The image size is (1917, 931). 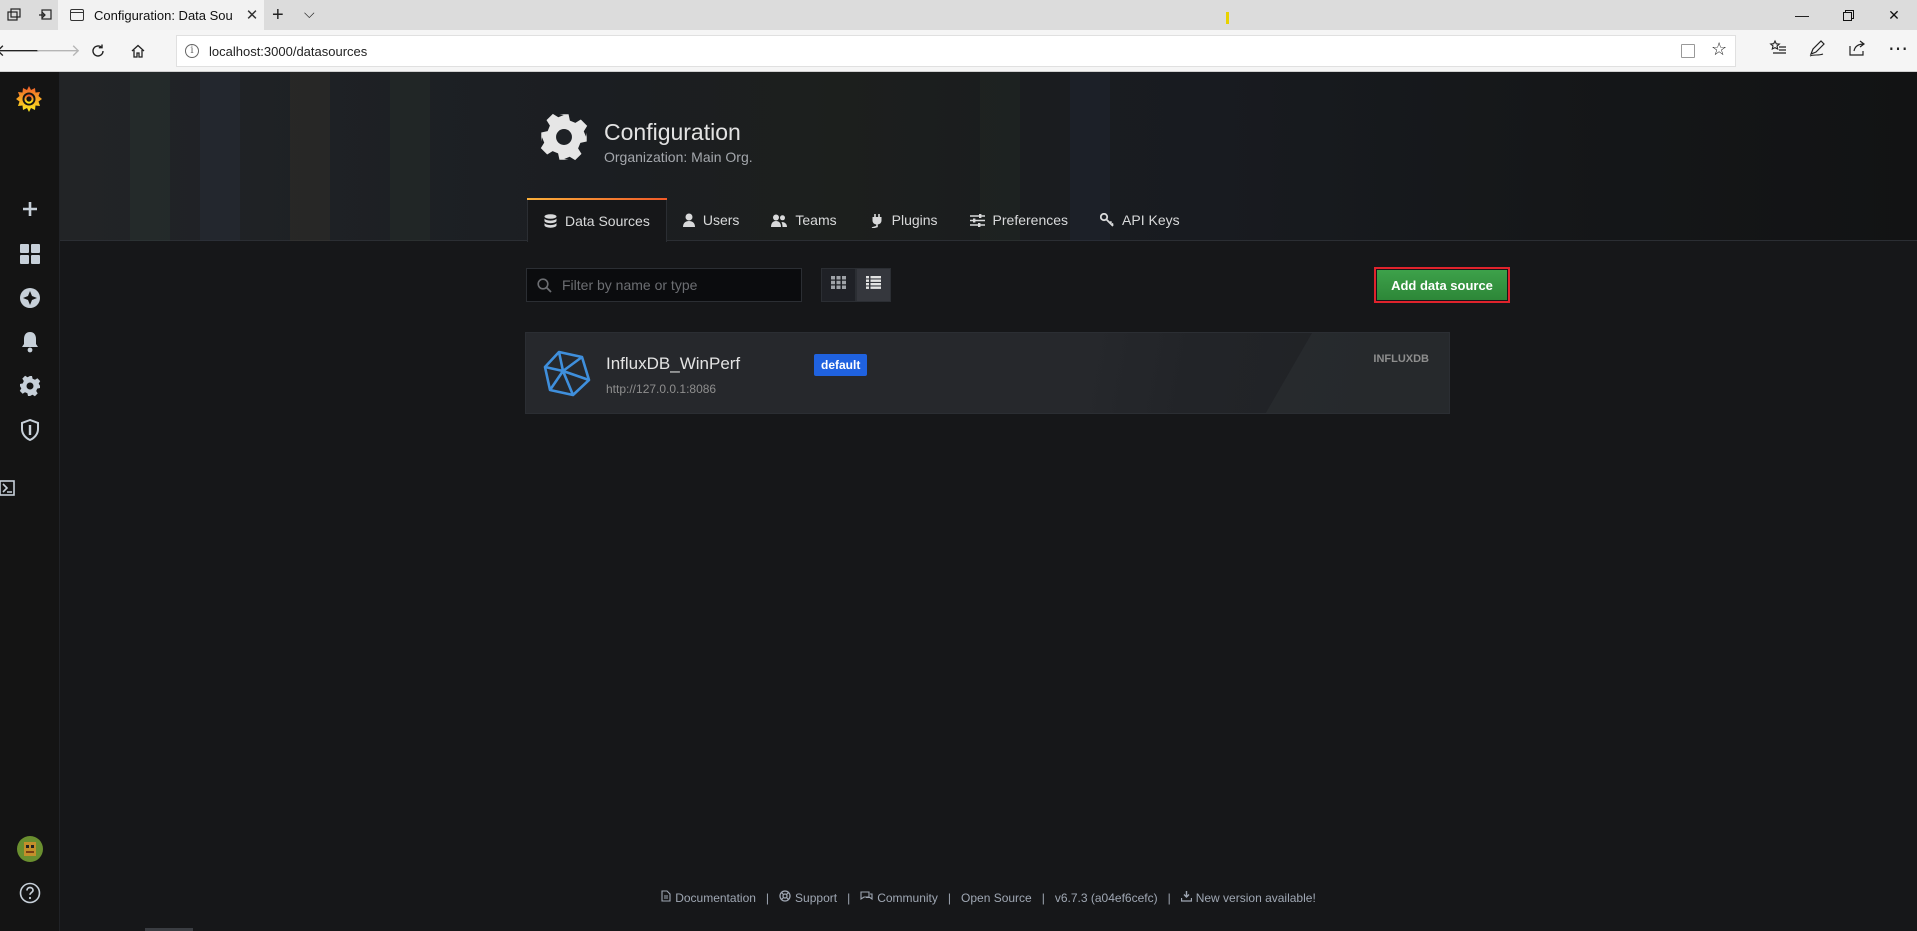 What do you see at coordinates (1848, 15) in the screenshot?
I see `restore-icon` at bounding box center [1848, 15].